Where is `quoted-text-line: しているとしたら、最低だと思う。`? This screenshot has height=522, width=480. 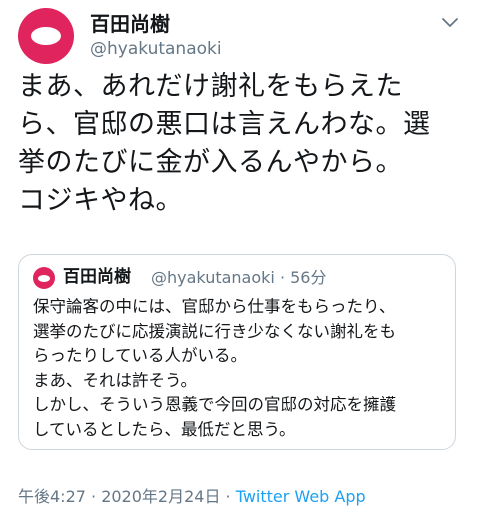
quoted-text-line: しているとしたら、最低だと思う。 is located at coordinates (164, 429).